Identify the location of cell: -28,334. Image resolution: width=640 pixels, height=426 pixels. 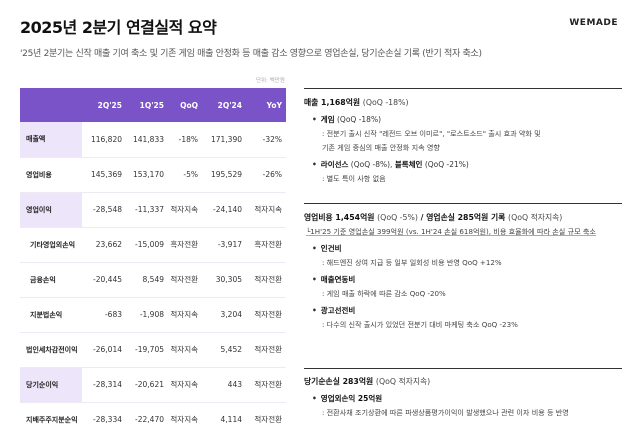
(104, 414).